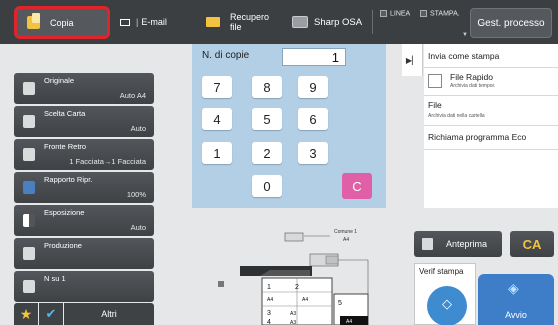 This screenshot has width=558, height=325. What do you see at coordinates (84, 121) in the screenshot?
I see `menu-paper-select: Scelta Carta Auto` at bounding box center [84, 121].